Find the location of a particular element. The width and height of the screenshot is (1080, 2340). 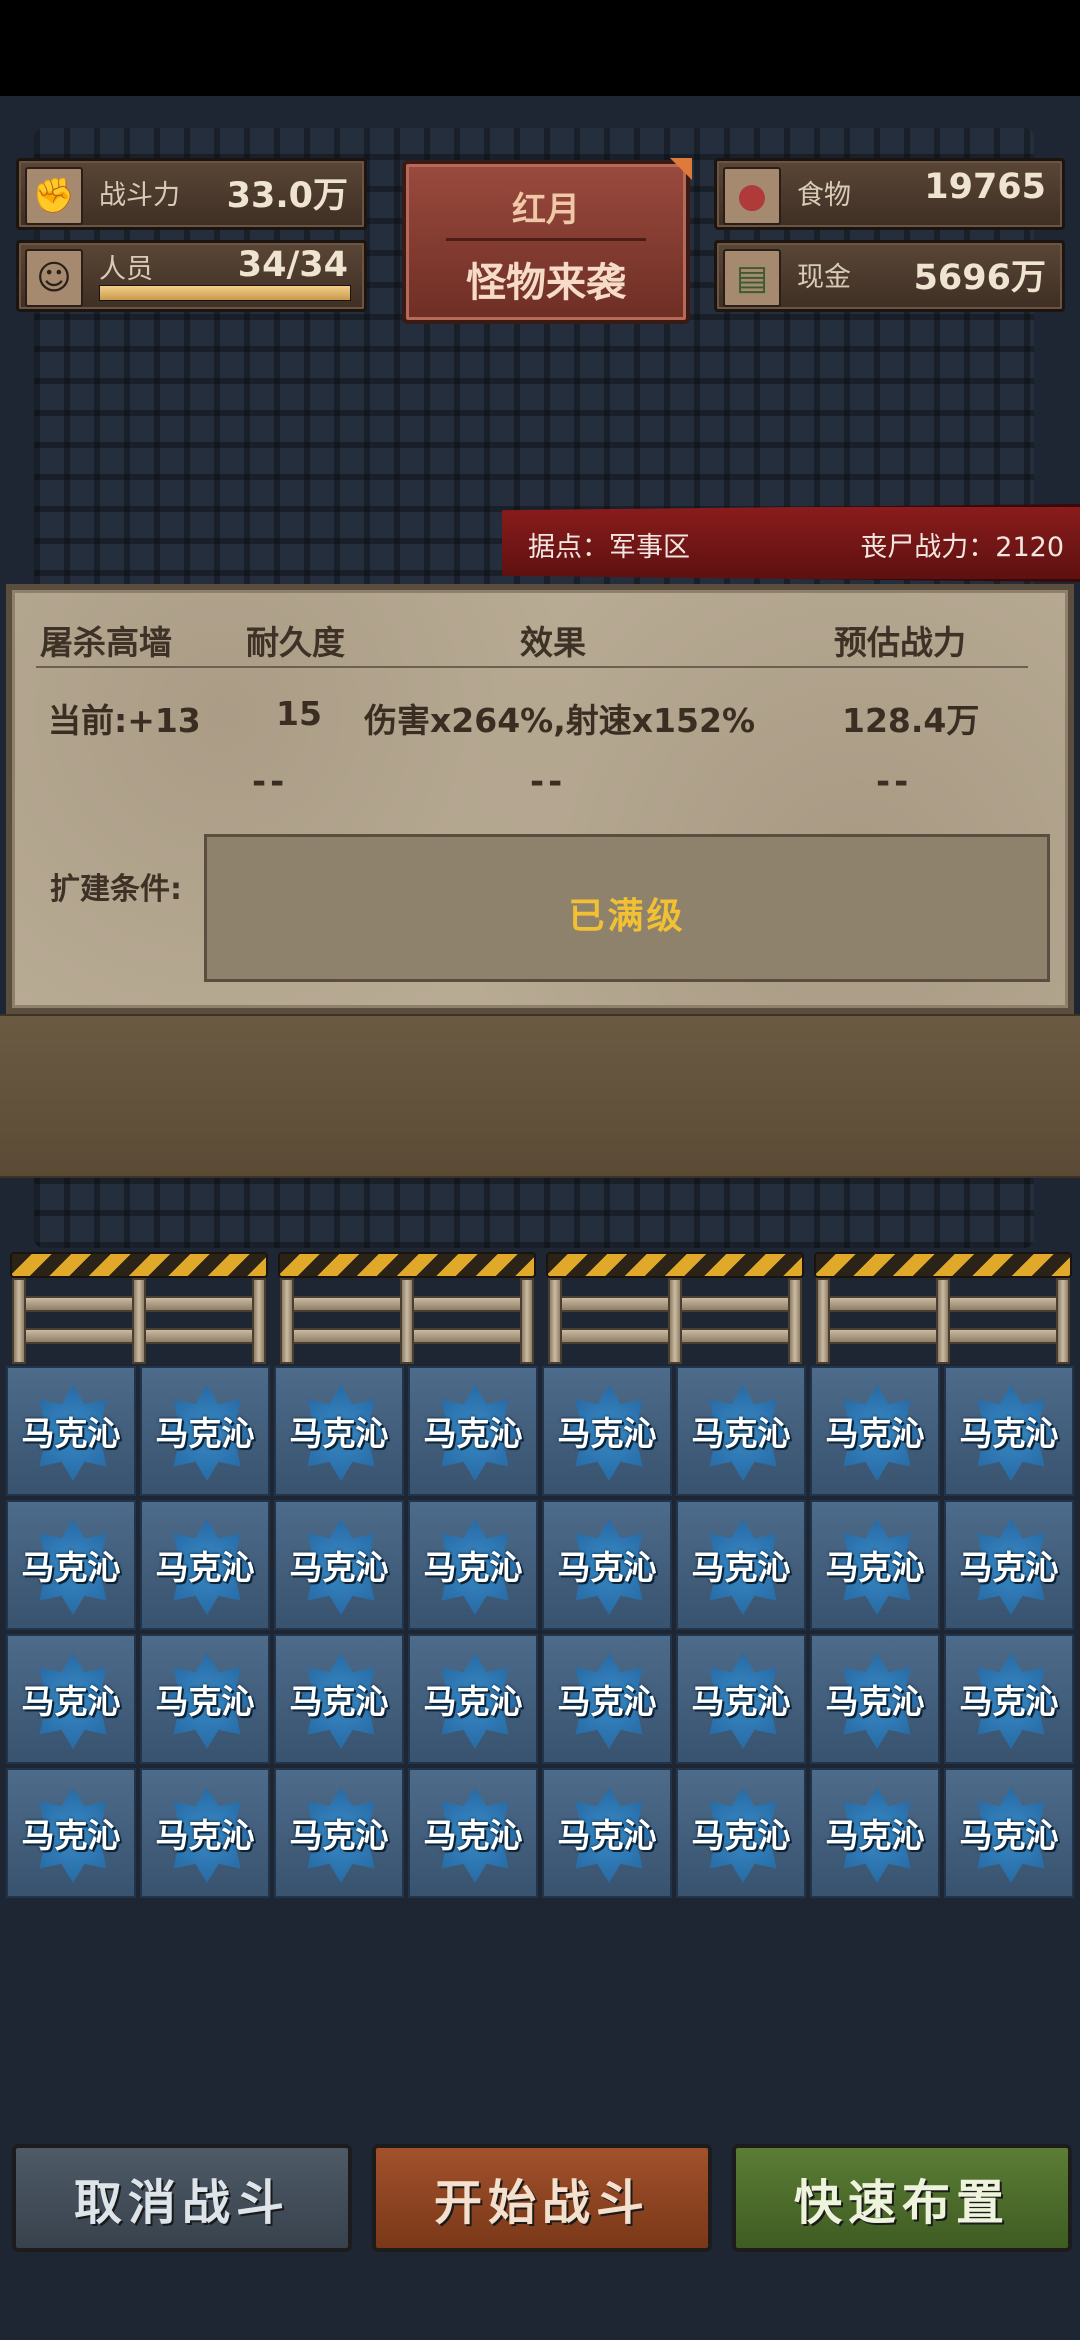

personnel-bar-fill is located at coordinates (225, 293).